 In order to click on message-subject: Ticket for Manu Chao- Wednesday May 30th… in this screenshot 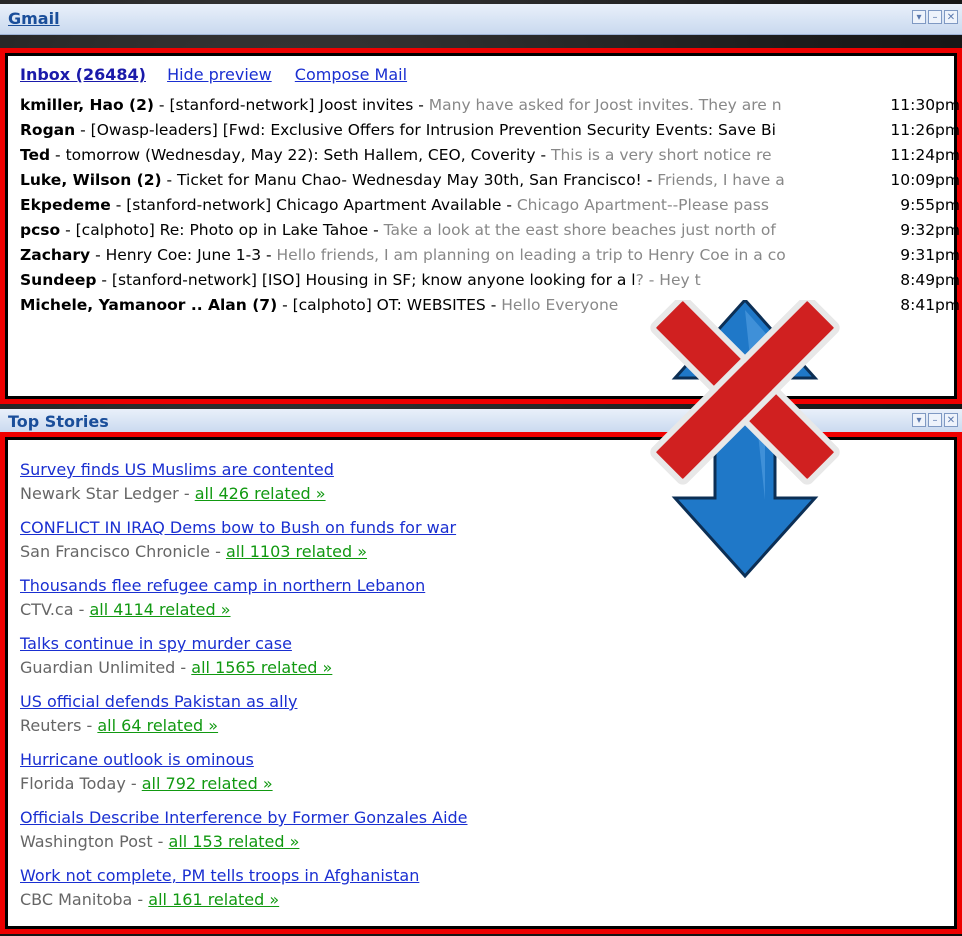, I will do `click(409, 180)`.